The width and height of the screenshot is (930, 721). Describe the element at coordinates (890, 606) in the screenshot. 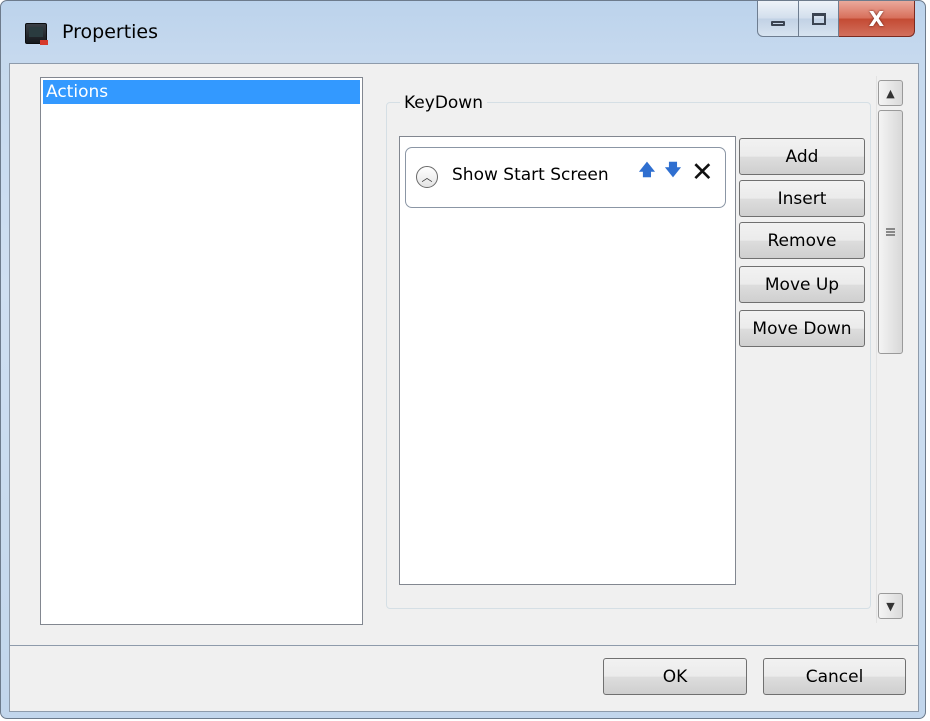

I see `scroll-down-icon: ▼` at that location.